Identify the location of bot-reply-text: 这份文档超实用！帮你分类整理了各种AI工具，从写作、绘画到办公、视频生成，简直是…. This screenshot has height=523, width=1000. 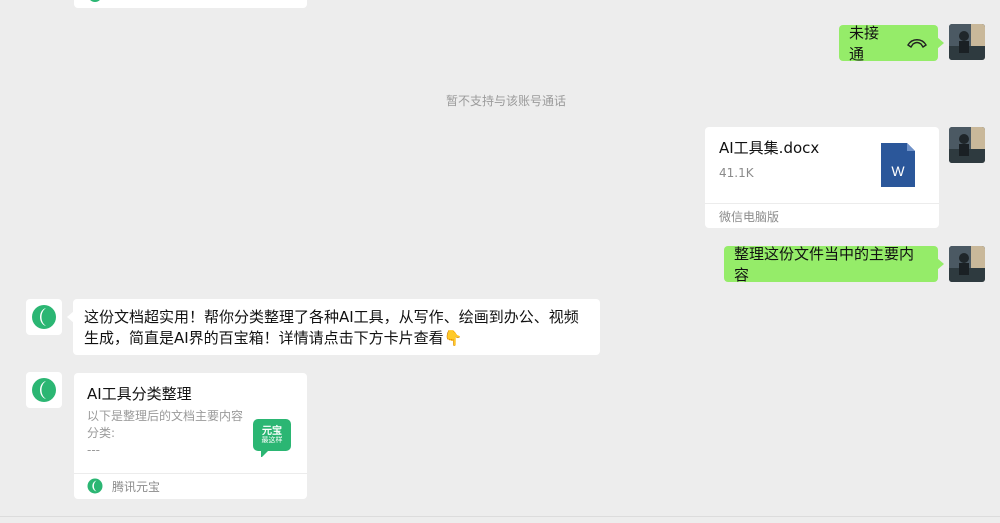
(331, 327).